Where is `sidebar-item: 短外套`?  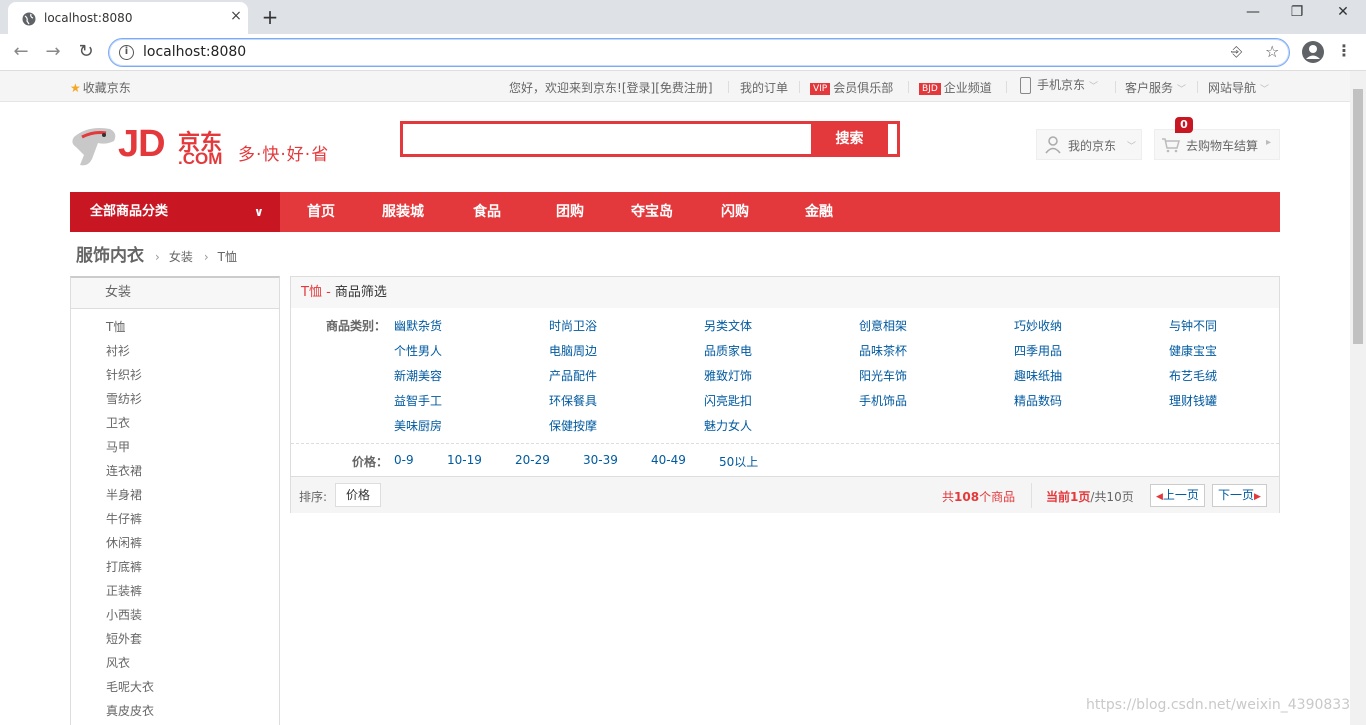 sidebar-item: 短外套 is located at coordinates (175, 642).